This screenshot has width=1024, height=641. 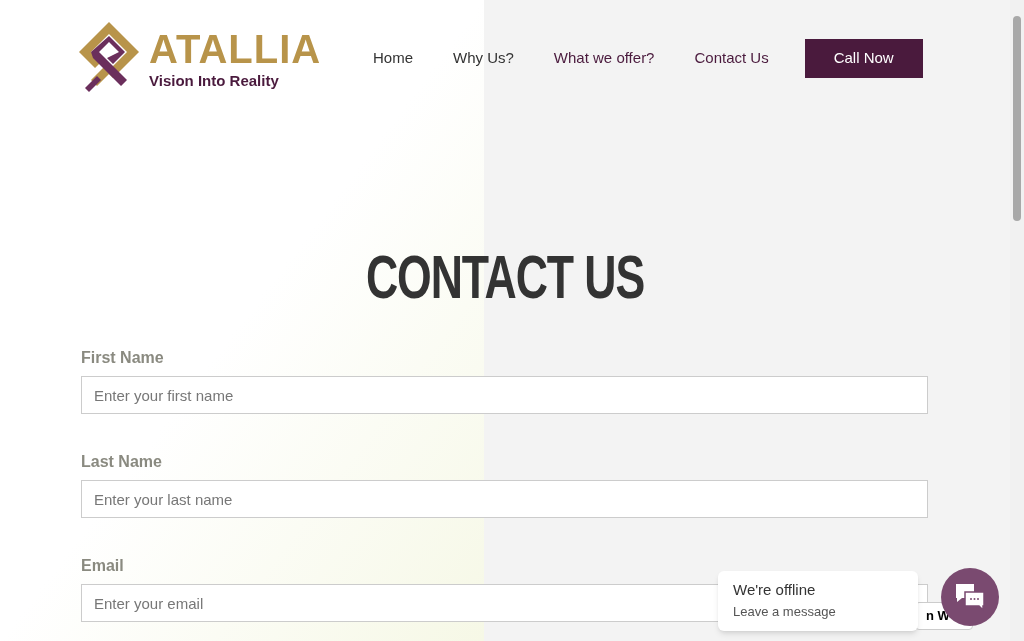 I want to click on scrollbar-thumb, so click(x=1017, y=118).